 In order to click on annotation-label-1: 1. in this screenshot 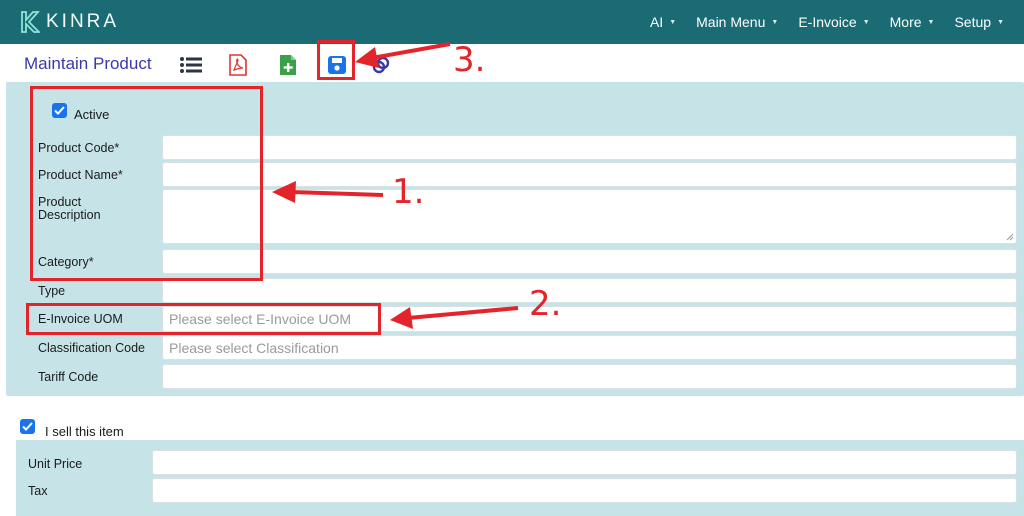, I will do `click(408, 192)`.